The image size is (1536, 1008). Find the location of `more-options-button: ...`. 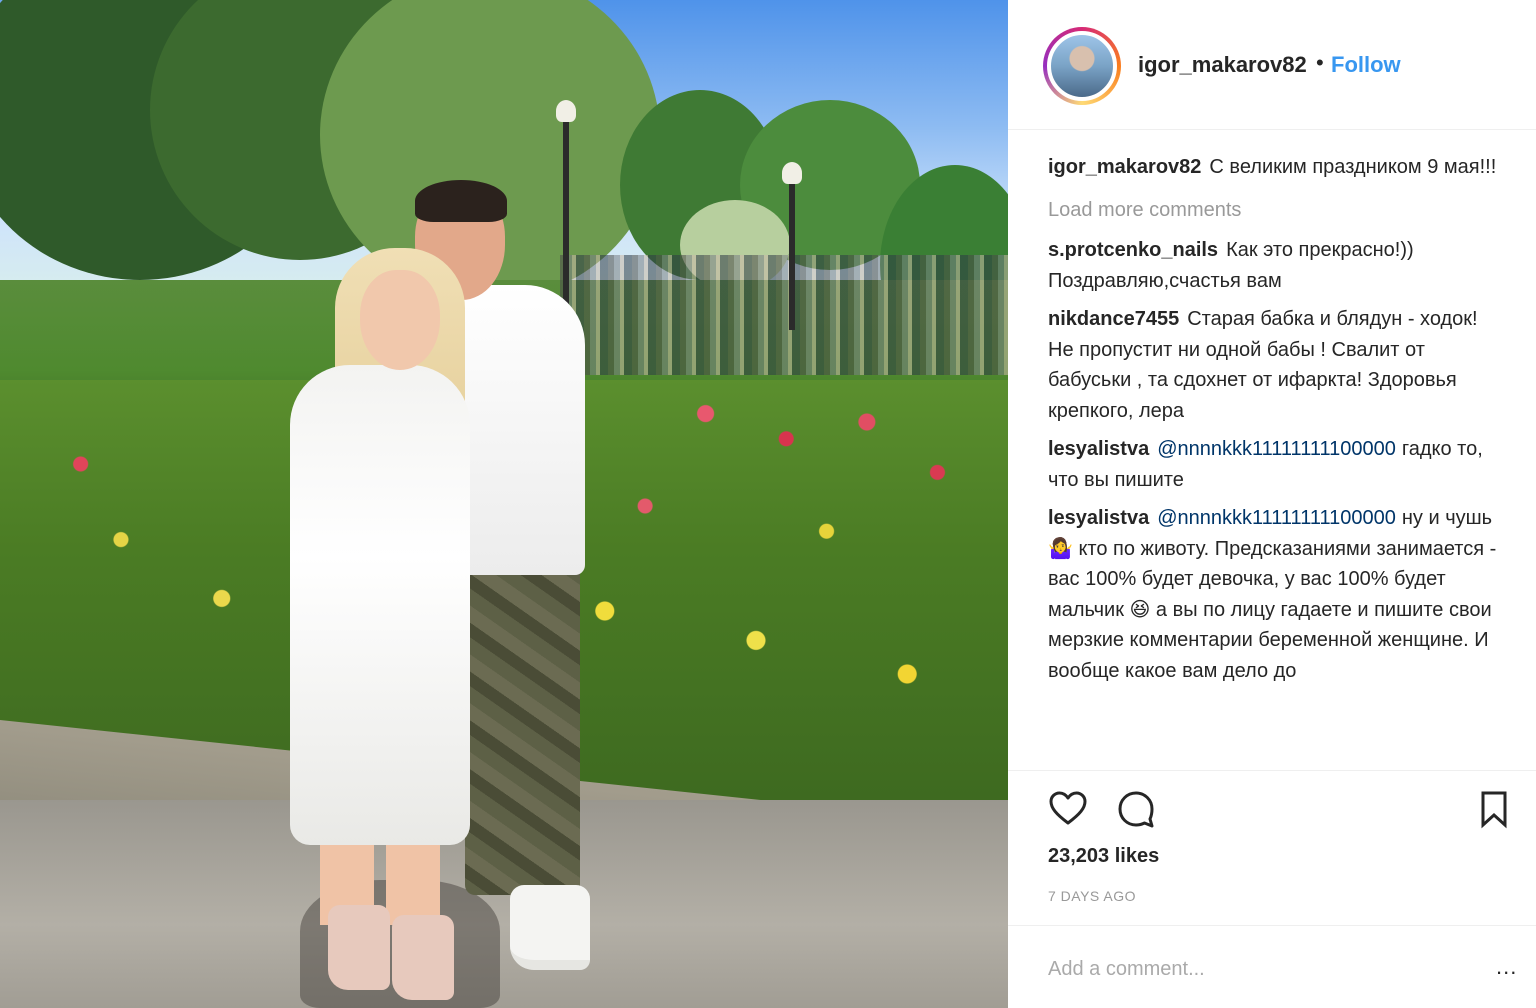

more-options-button: ... is located at coordinates (1506, 967).